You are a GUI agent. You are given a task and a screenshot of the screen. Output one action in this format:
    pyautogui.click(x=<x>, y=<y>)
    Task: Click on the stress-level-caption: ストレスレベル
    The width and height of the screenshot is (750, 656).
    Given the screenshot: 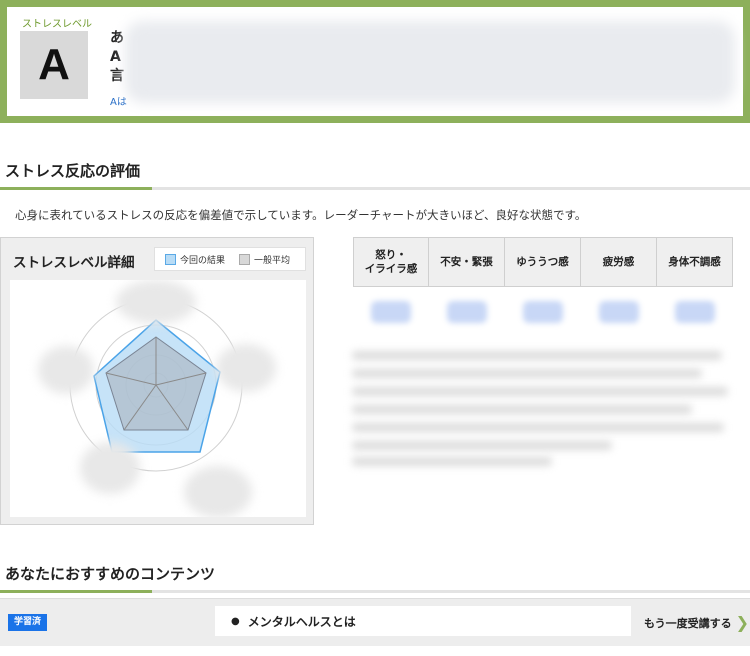 What is the action you would take?
    pyautogui.click(x=57, y=24)
    